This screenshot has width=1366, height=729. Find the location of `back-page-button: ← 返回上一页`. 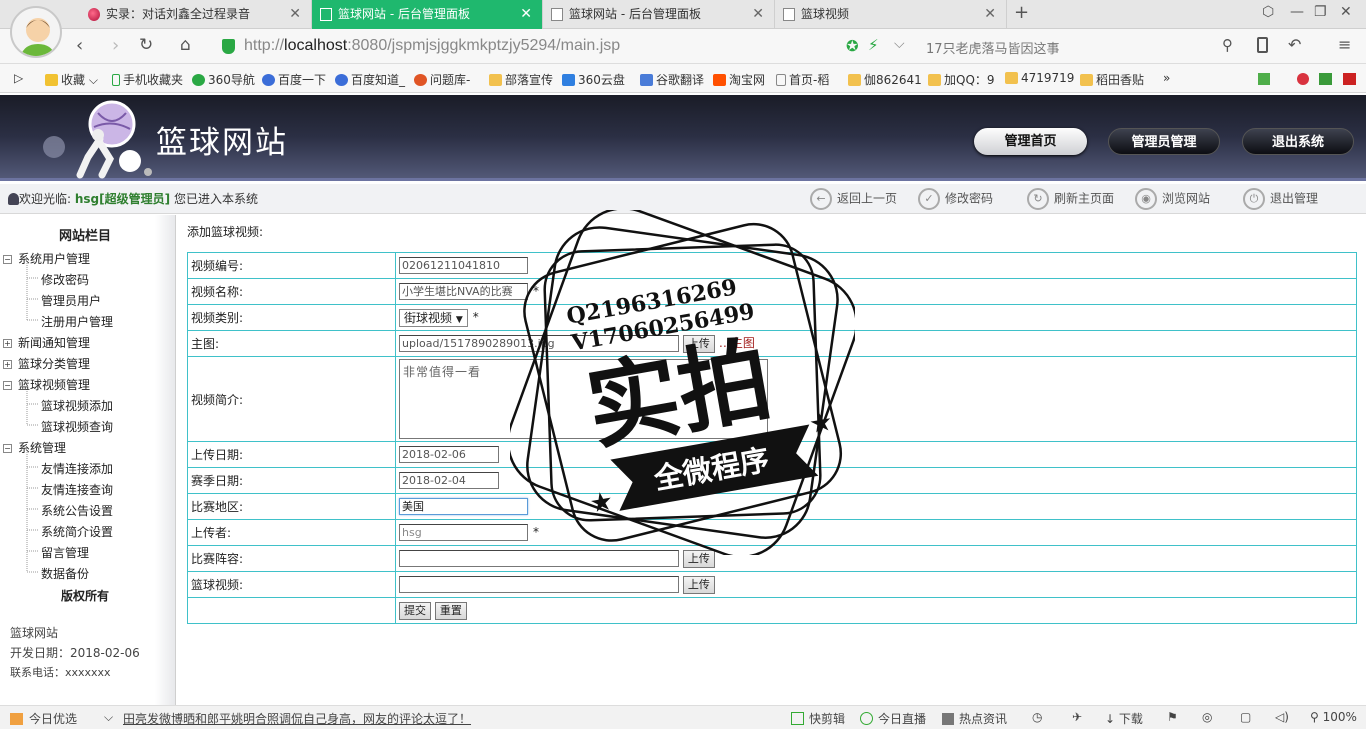

back-page-button: ← 返回上一页 is located at coordinates (853, 199).